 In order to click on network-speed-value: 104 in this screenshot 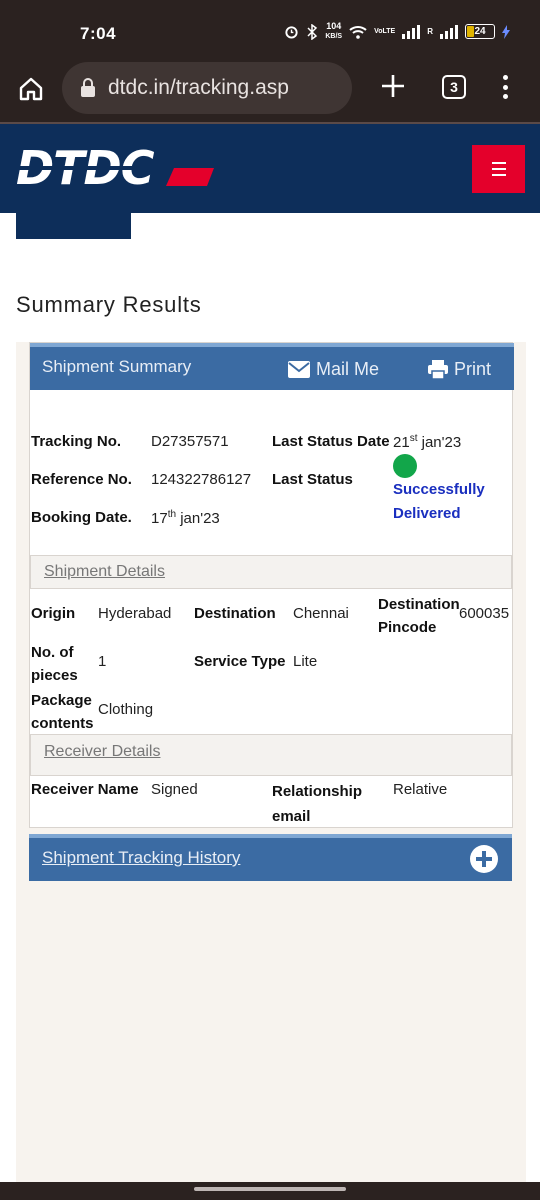, I will do `click(334, 26)`.